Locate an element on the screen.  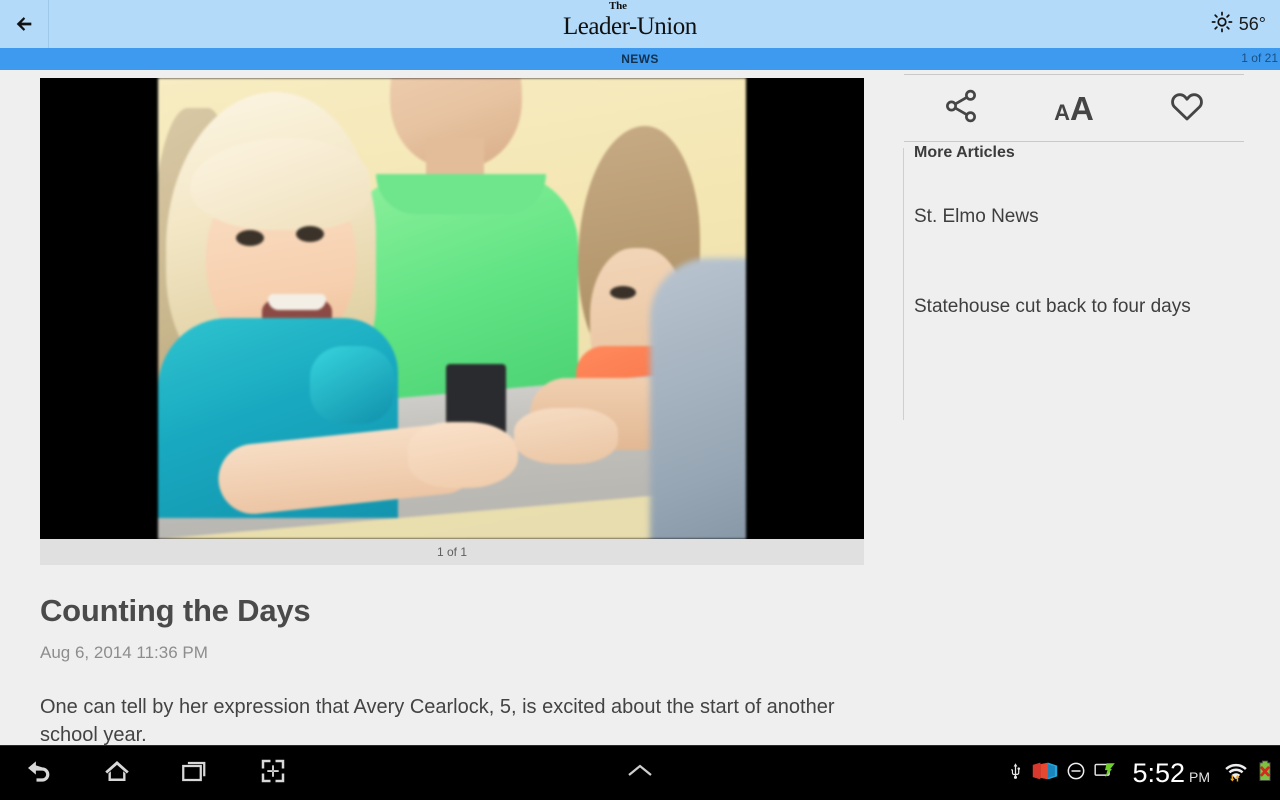
more-article-item-2: Statehouse cut back to four days is located at coordinates (1097, 307).